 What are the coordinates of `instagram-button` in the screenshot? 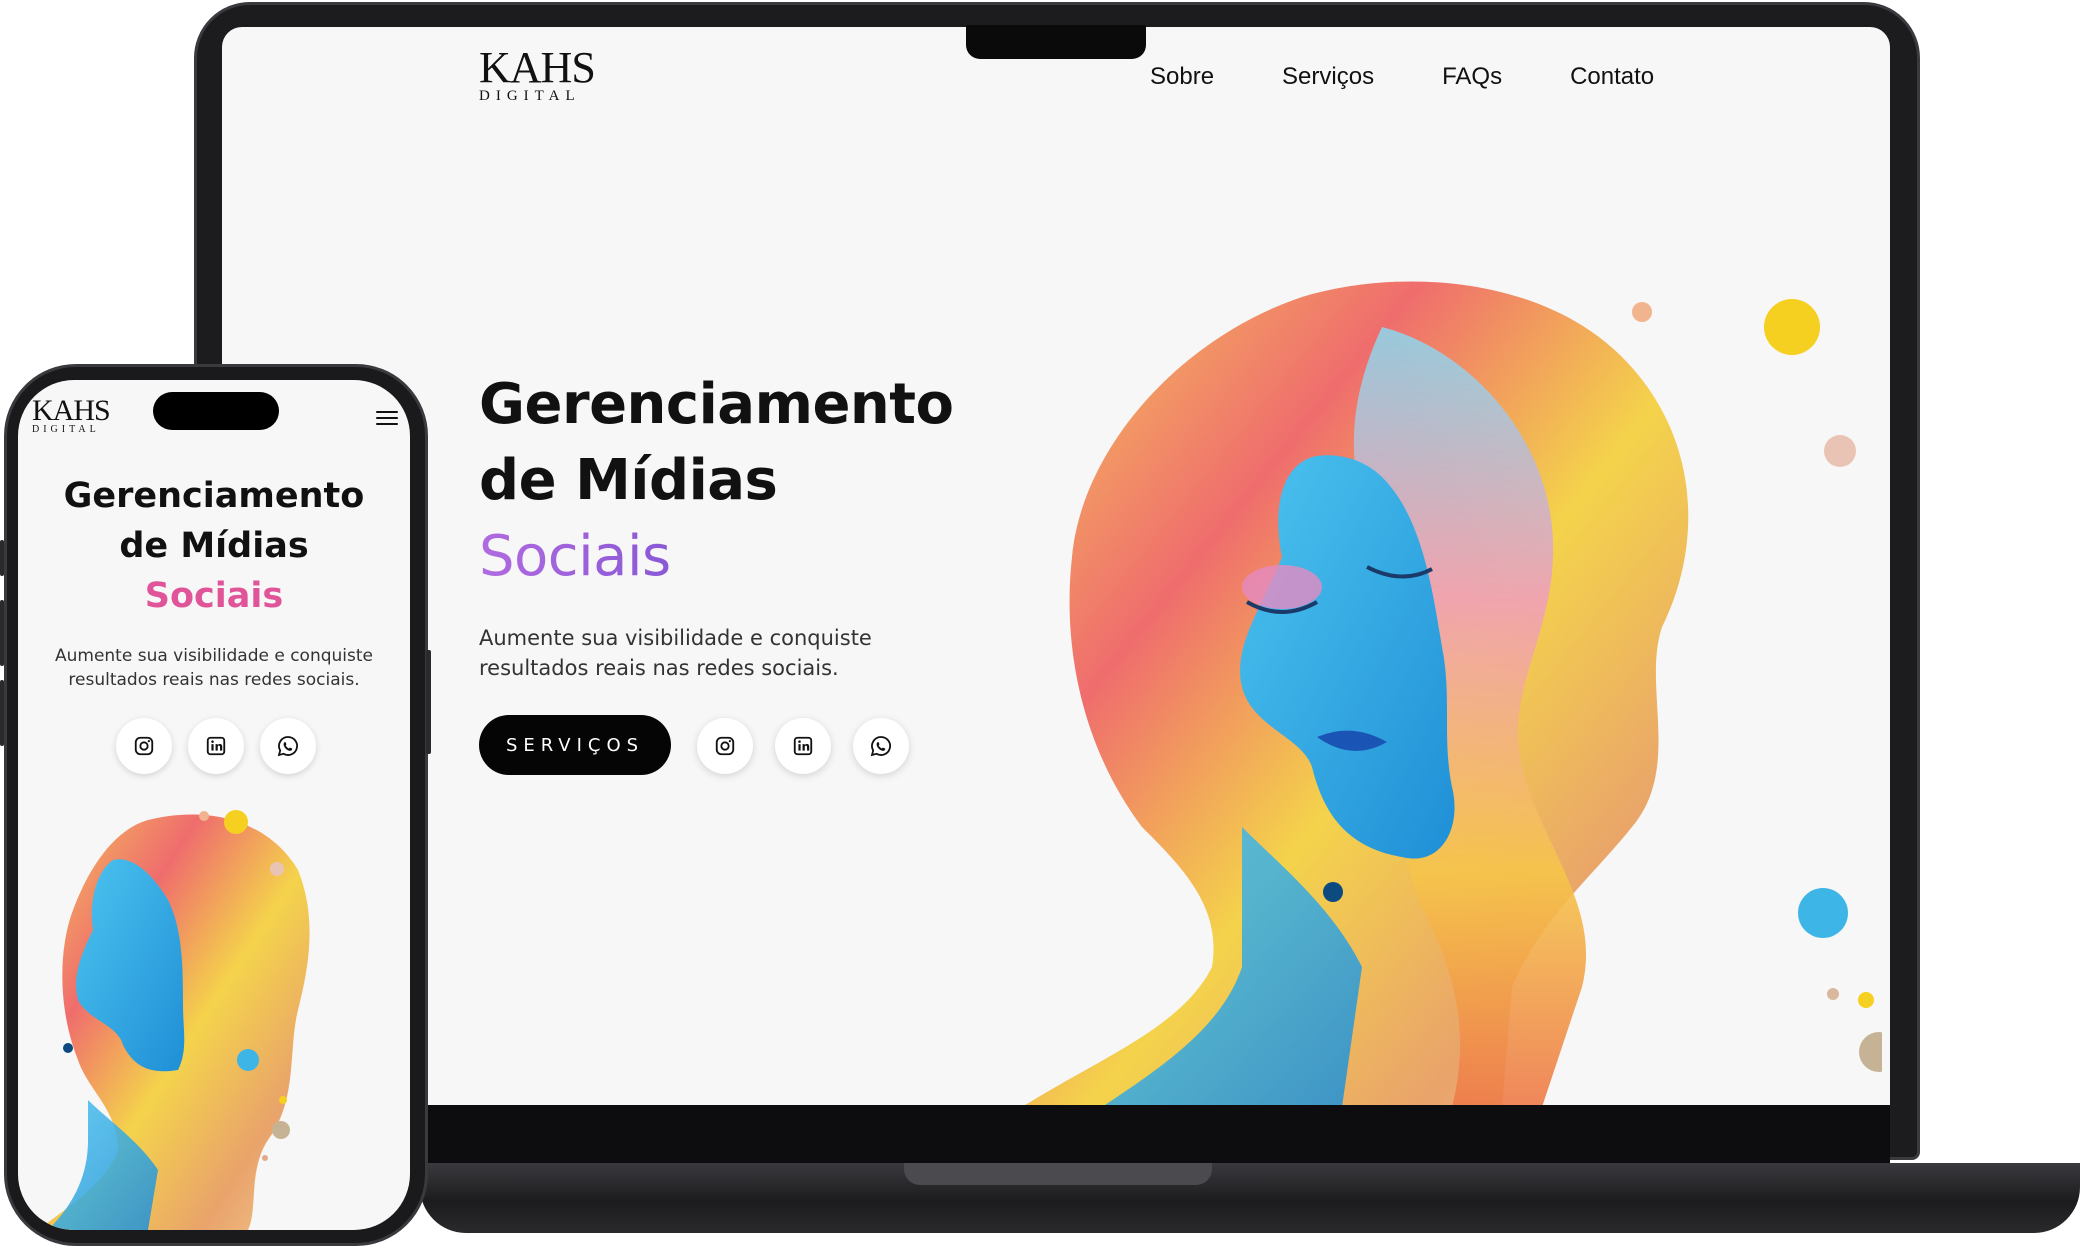 It's located at (725, 746).